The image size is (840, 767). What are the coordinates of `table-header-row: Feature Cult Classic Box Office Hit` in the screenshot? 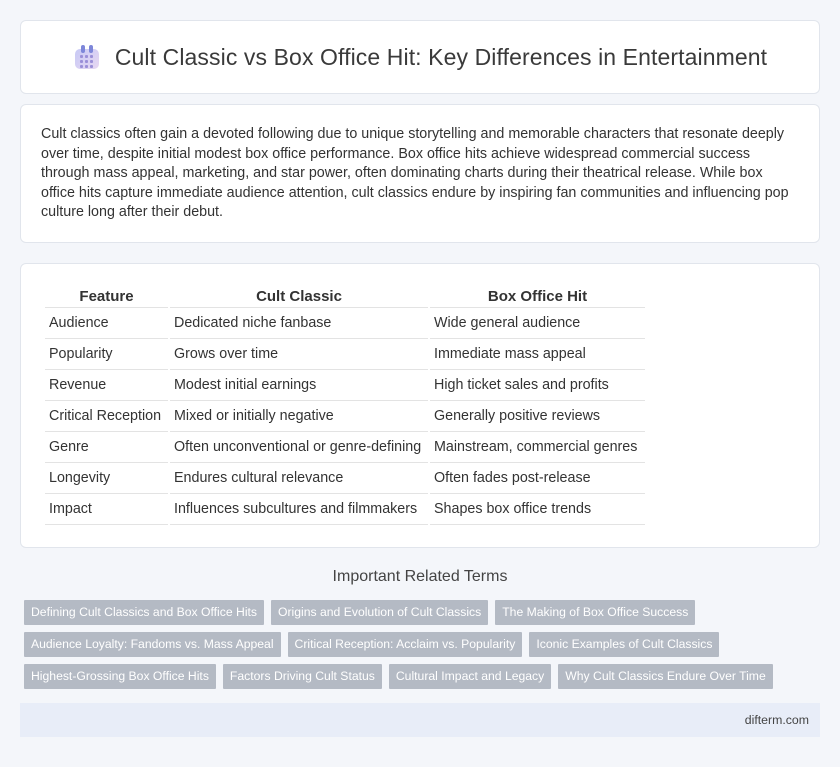 It's located at (345, 296).